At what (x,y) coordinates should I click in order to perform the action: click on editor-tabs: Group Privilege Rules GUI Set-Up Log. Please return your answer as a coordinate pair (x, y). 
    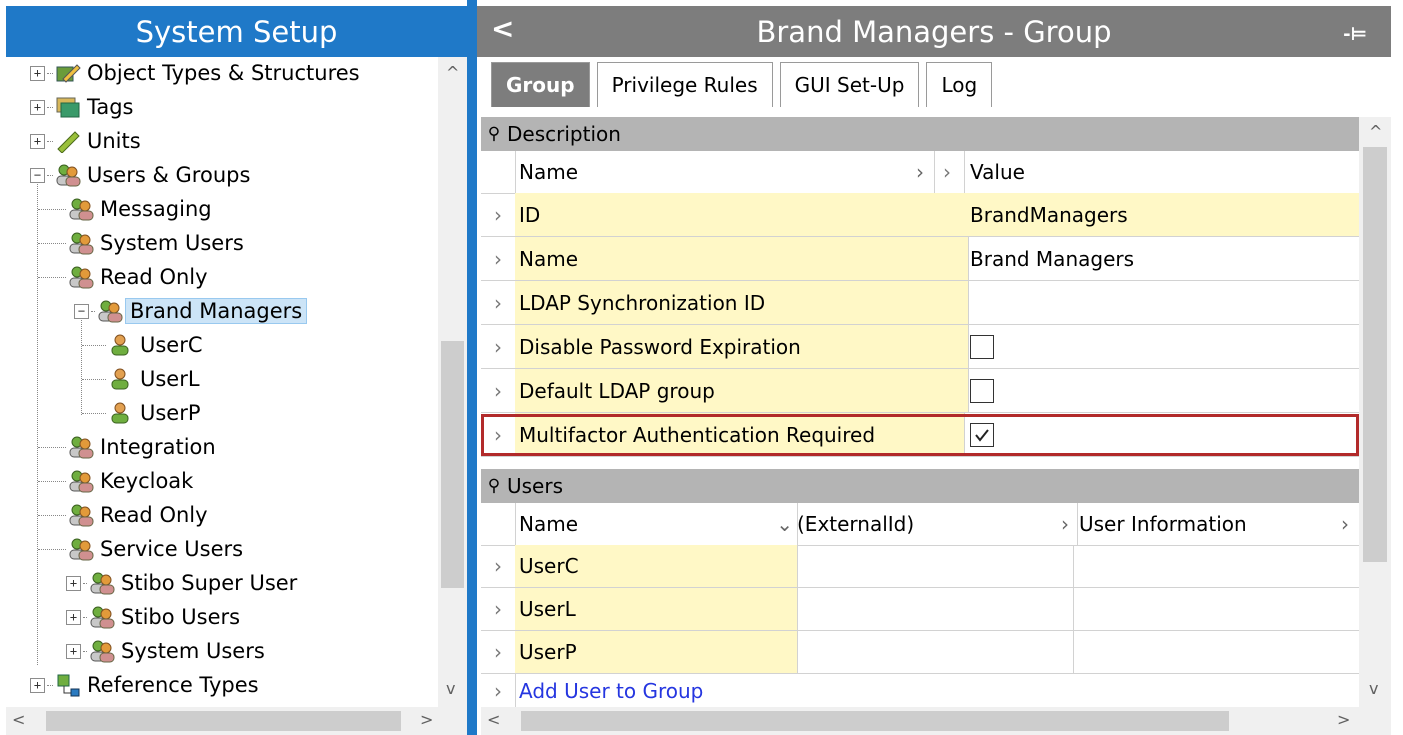
    Looking at the image, I should click on (745, 86).